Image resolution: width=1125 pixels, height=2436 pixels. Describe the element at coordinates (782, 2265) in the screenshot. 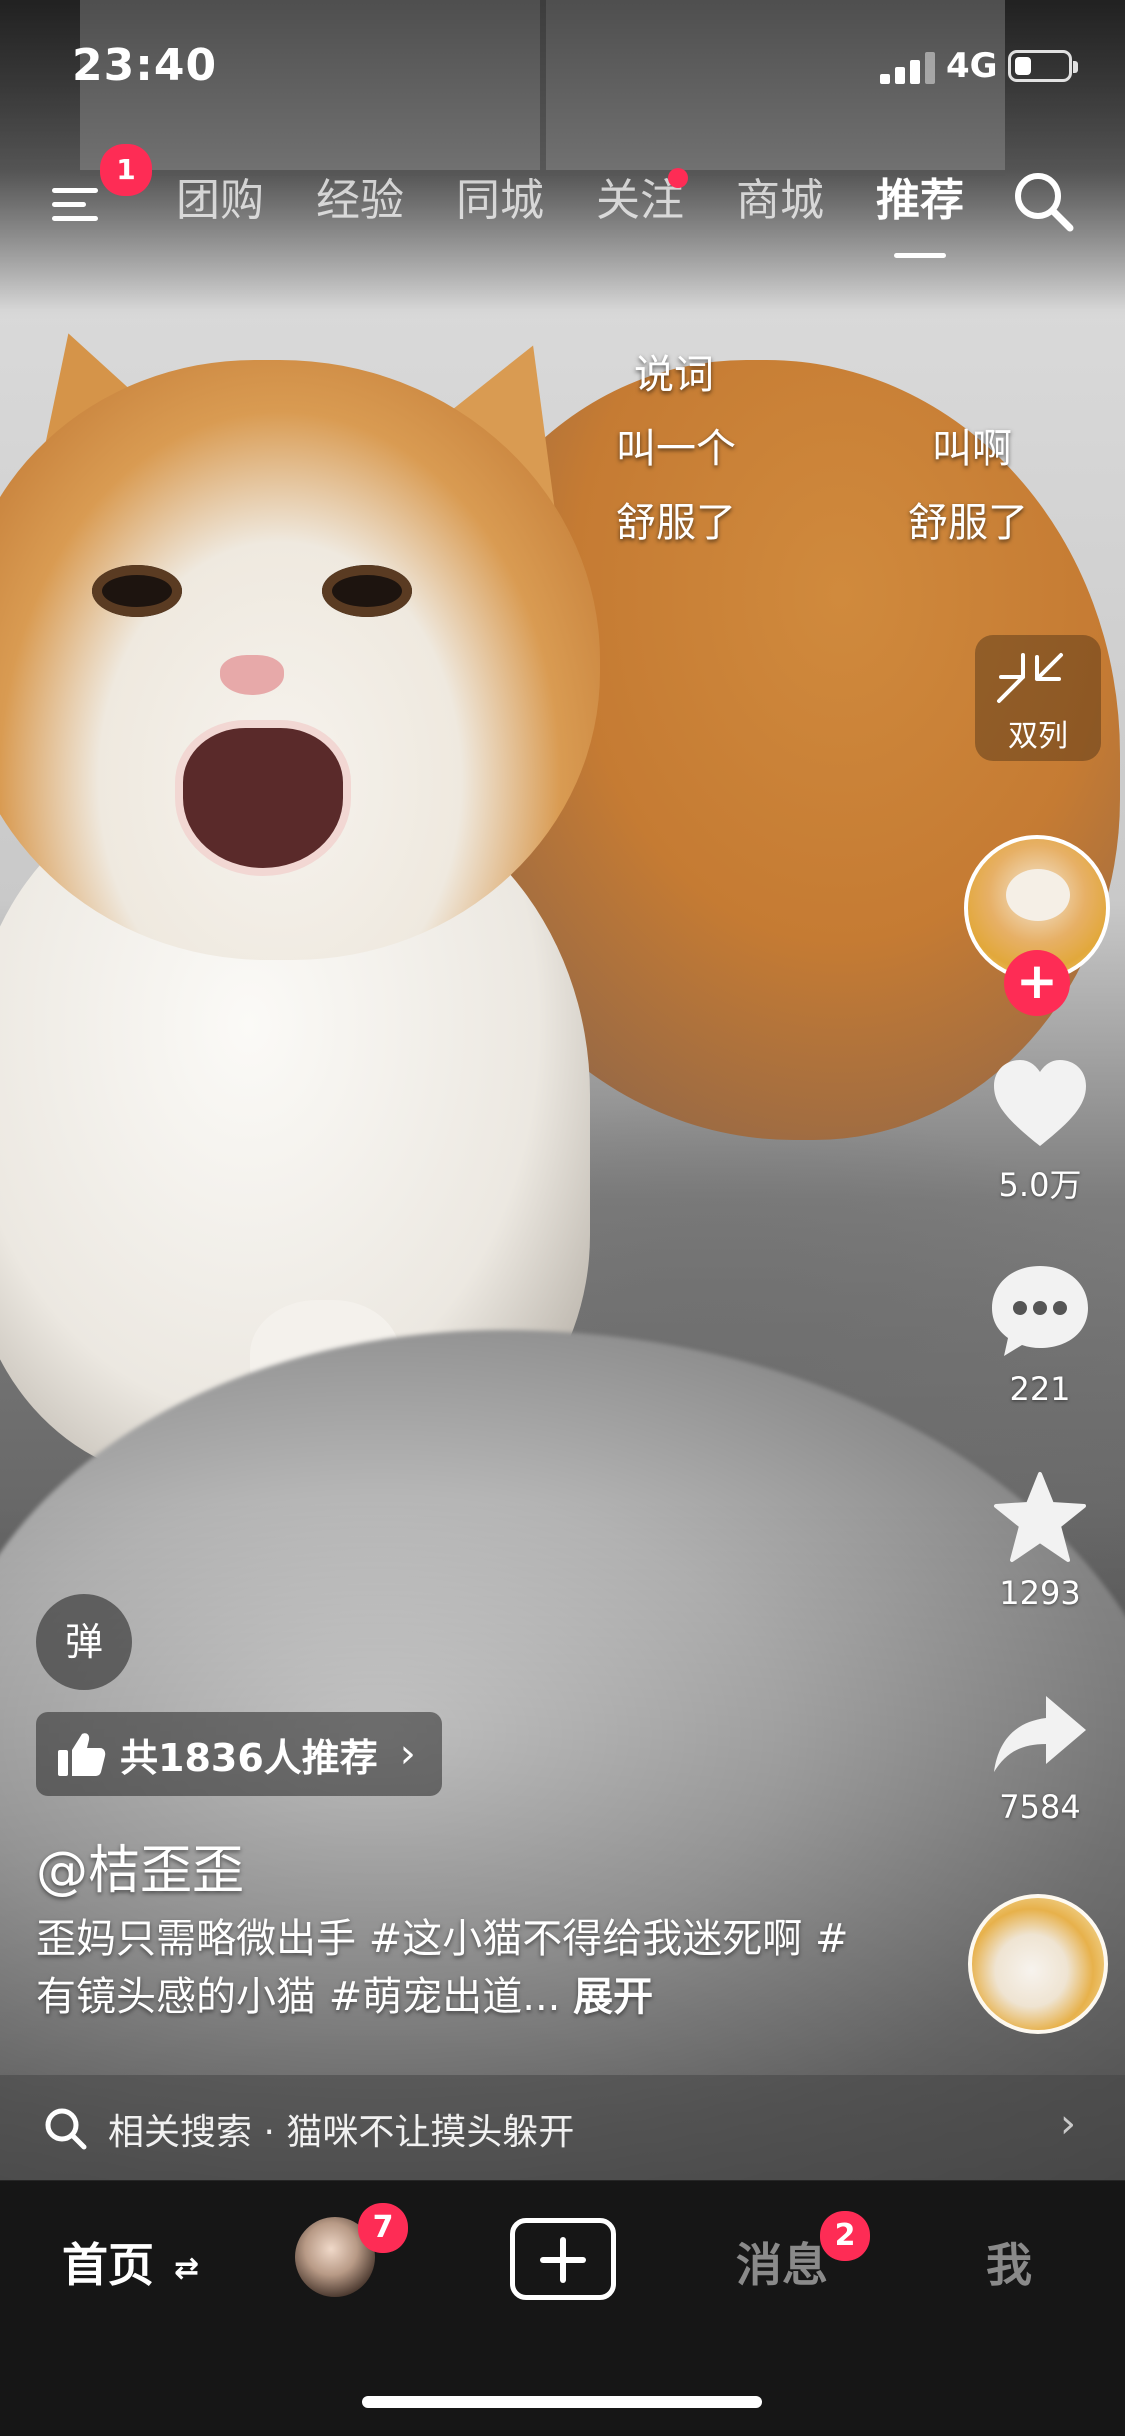

I see `messages-label: 消息` at that location.